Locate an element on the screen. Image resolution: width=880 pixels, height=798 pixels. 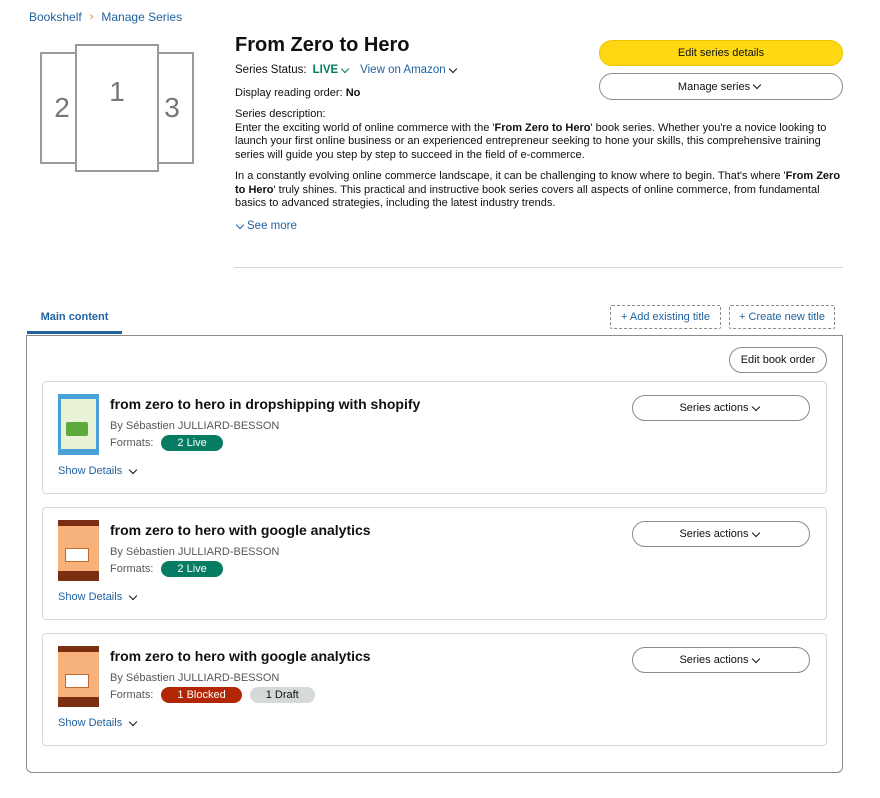
tab-main-content: Main content is located at coordinates (74, 322).